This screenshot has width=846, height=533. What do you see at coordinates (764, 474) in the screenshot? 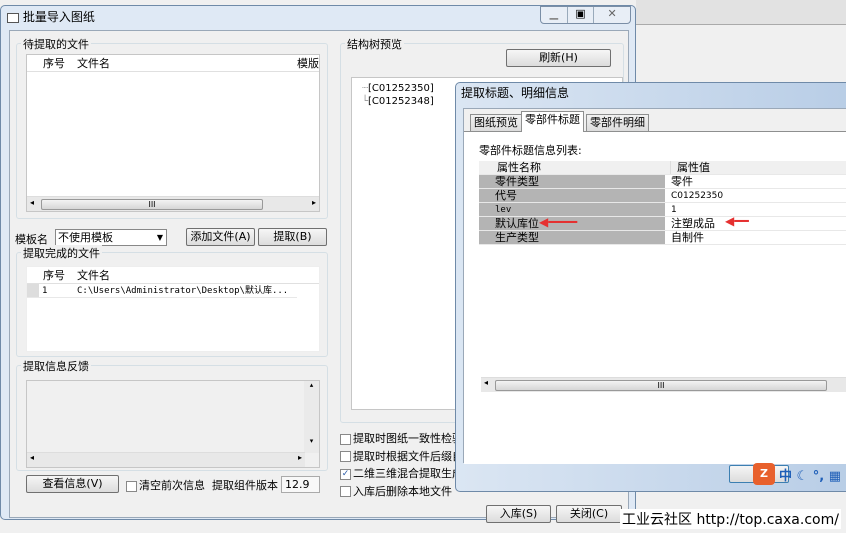
I see `ime-logo-icon: Z` at bounding box center [764, 474].